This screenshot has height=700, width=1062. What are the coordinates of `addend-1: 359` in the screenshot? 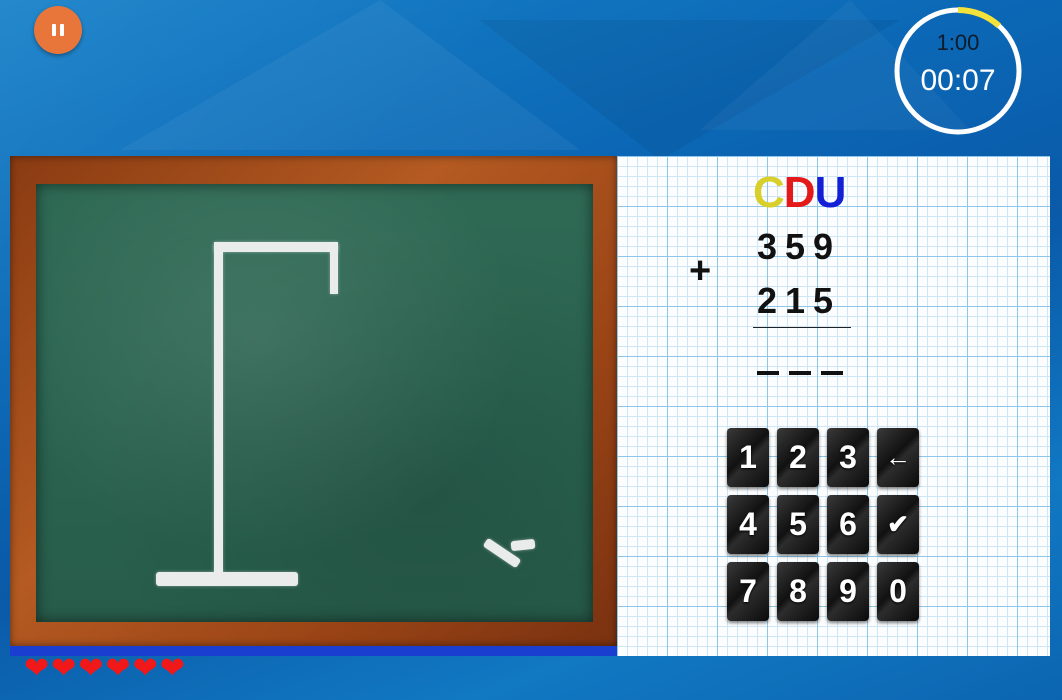 It's located at (799, 246).